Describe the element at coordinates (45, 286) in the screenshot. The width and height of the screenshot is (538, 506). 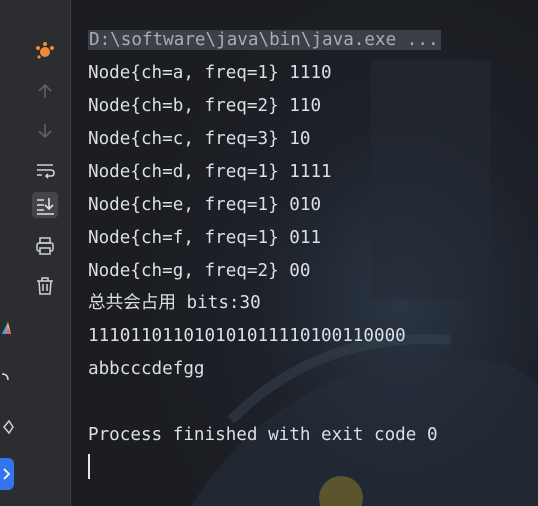
I see `trash-icon` at that location.